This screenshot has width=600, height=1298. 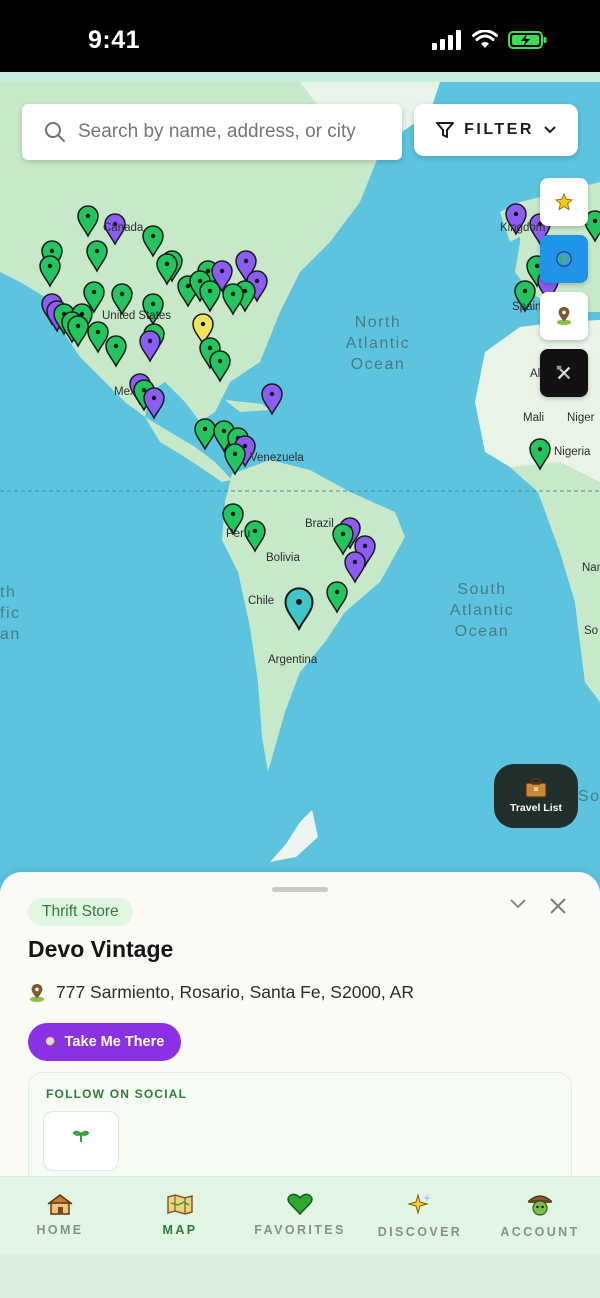 I want to click on house-icon, so click(x=60, y=1204).